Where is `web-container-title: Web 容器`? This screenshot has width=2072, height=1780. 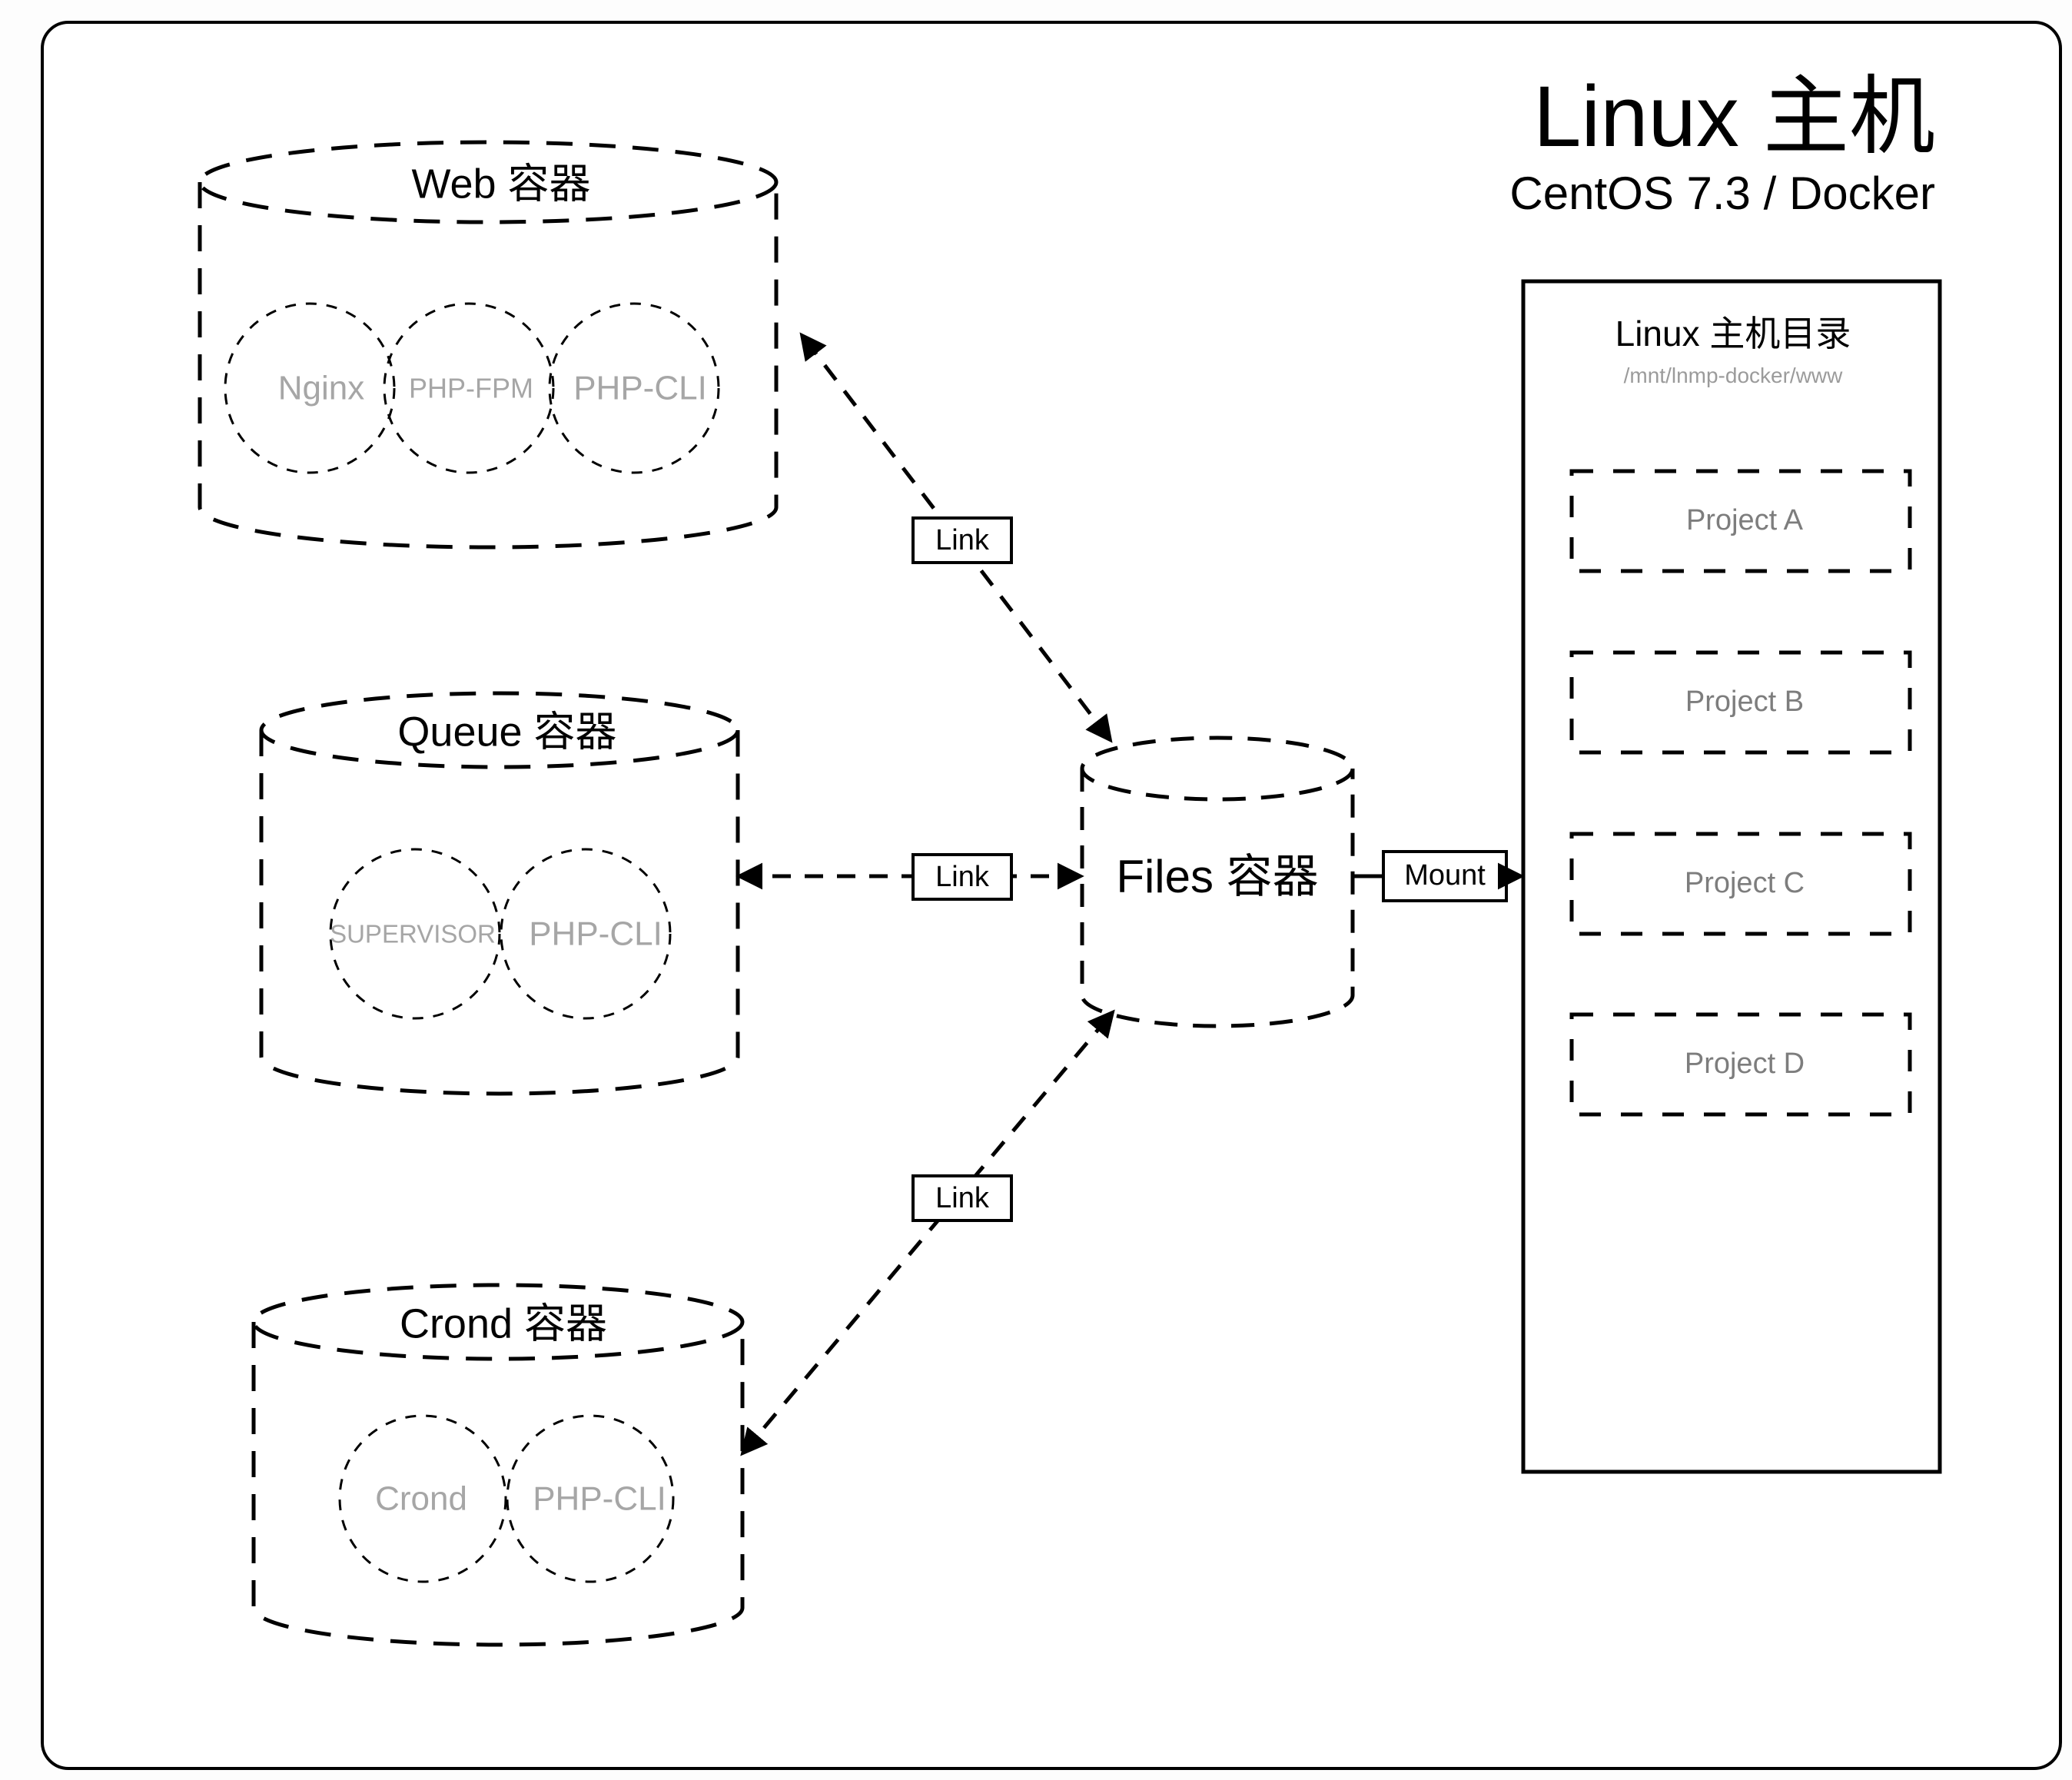 web-container-title: Web 容器 is located at coordinates (501, 184).